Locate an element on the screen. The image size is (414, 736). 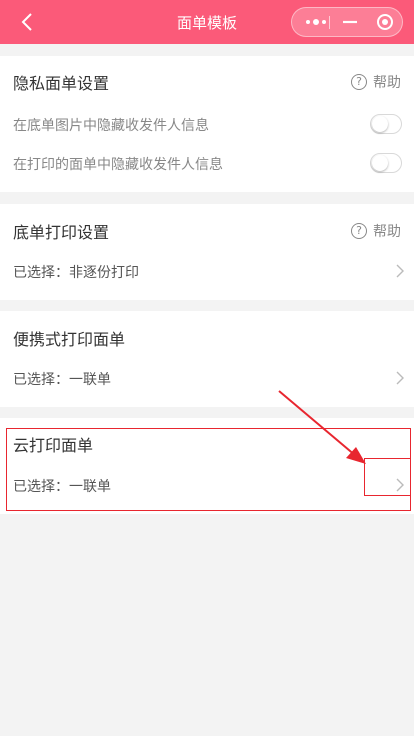
hide-info-in-printed-waybill-label: 在打印的面单中隐藏收发件人信息 is located at coordinates (118, 165).